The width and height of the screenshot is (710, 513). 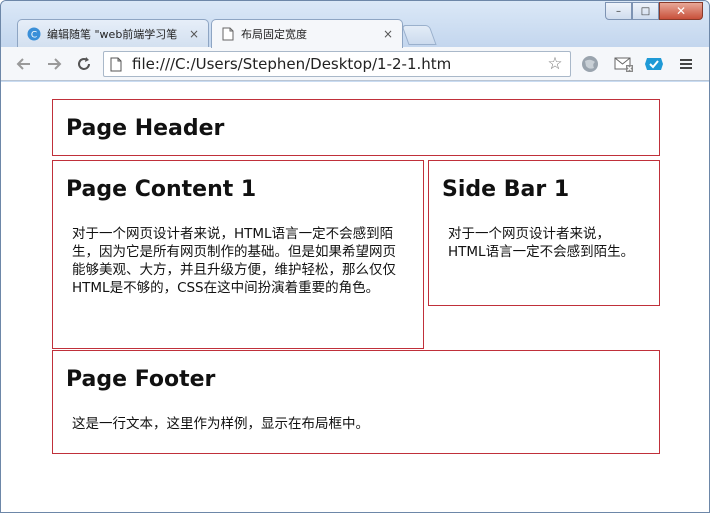 I want to click on globe-icon, so click(x=590, y=64).